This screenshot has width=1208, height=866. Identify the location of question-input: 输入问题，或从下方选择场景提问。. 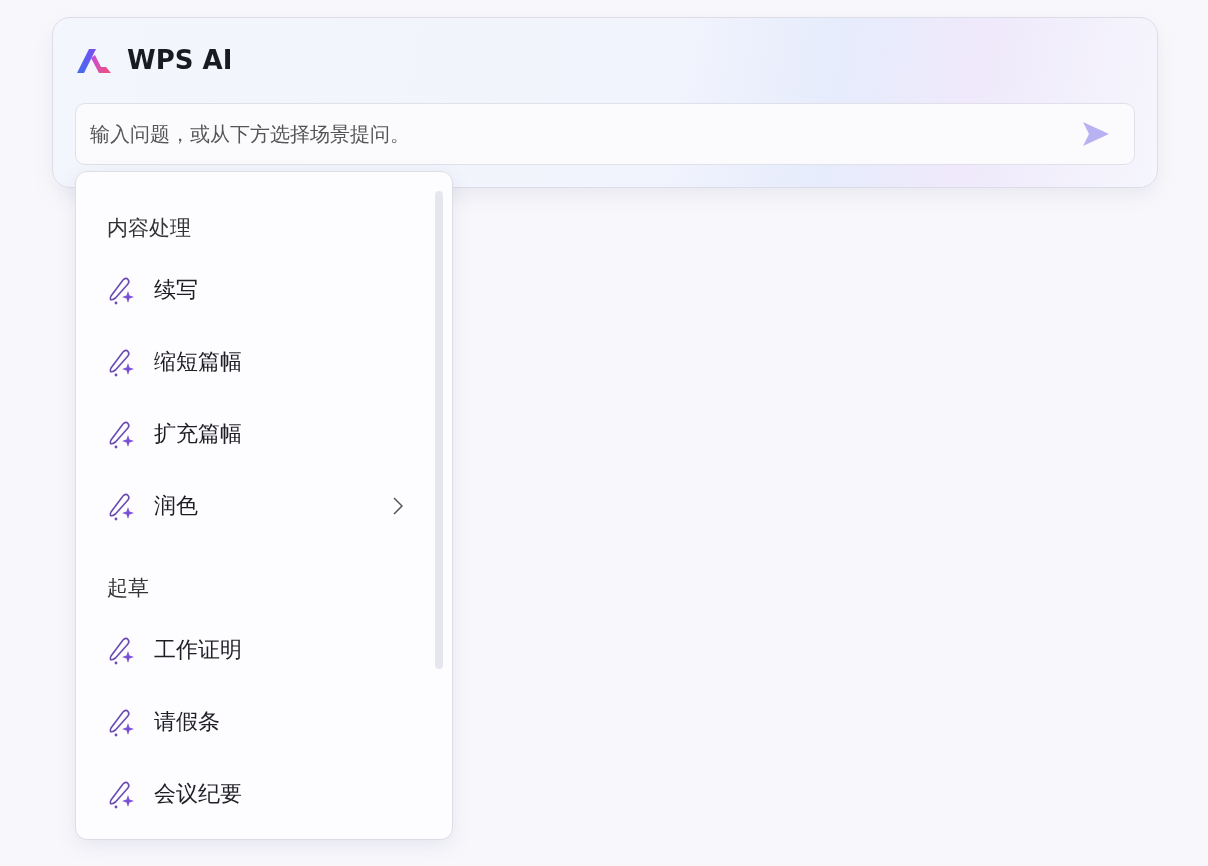
(605, 134).